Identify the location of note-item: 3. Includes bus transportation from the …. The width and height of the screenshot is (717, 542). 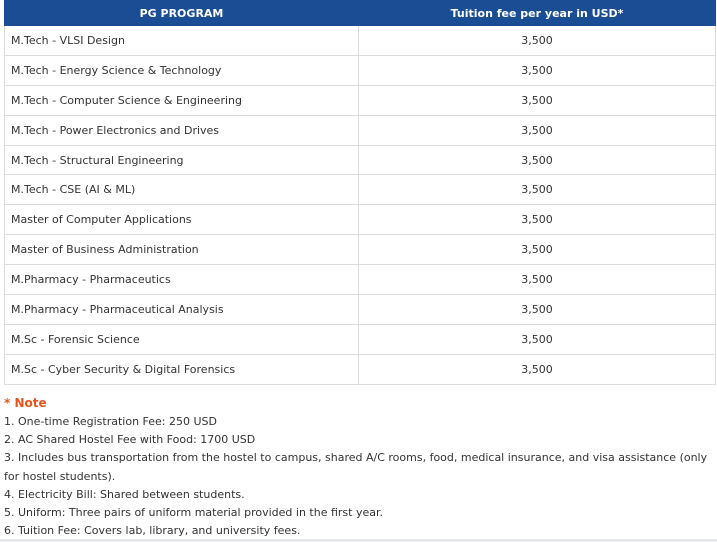
(356, 467).